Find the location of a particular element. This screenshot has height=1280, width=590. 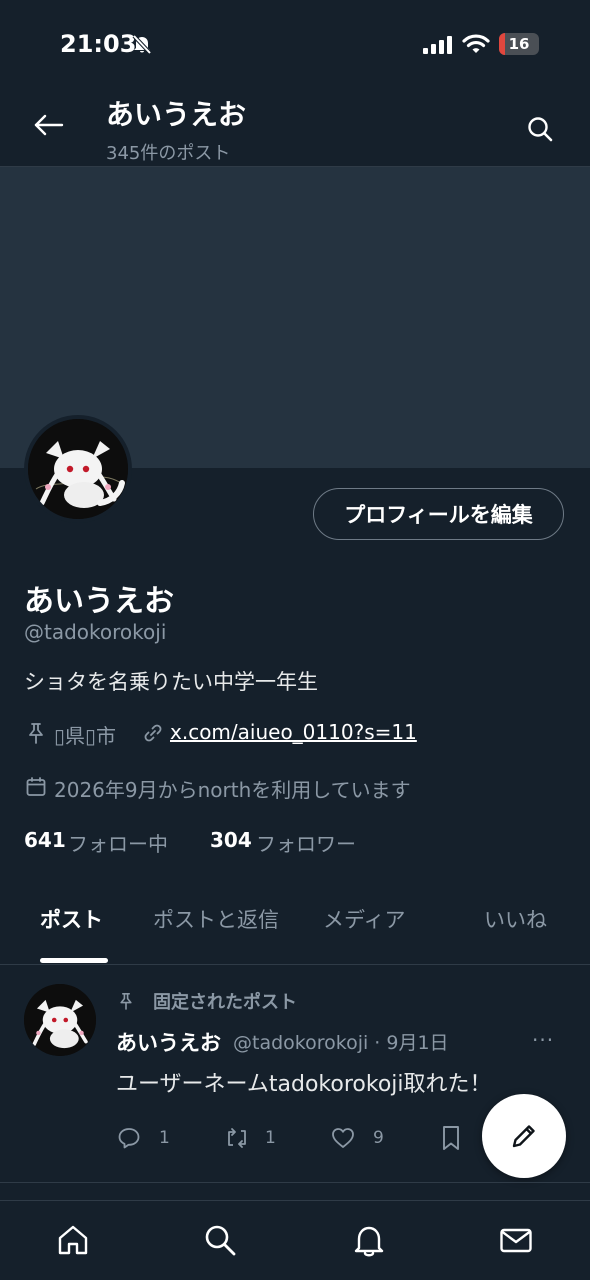

post-author-meta: @tadokorokoji · 9月1日 is located at coordinates (341, 1043).